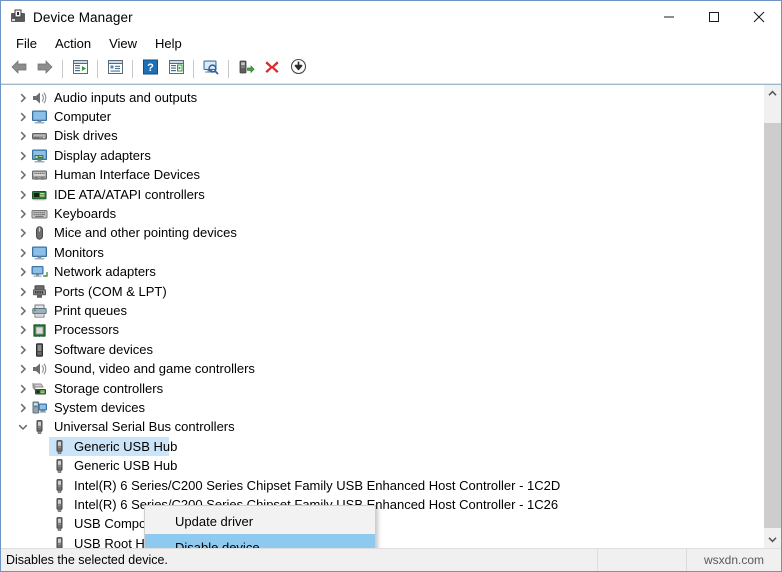  What do you see at coordinates (26, 44) in the screenshot?
I see `menu-file: File` at bounding box center [26, 44].